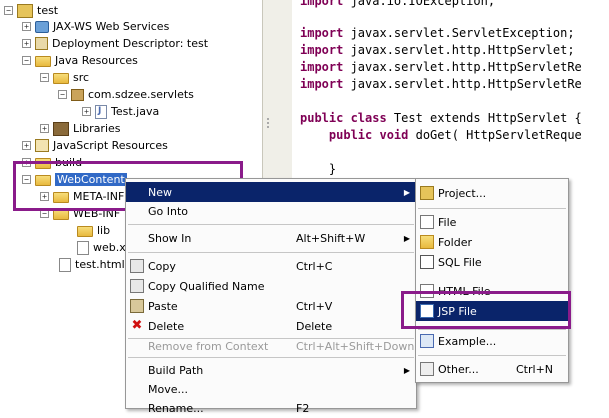 This screenshot has height=418, width=609. What do you see at coordinates (271, 306) in the screenshot?
I see `menu-item-paste: Paste Ctrl+V` at bounding box center [271, 306].